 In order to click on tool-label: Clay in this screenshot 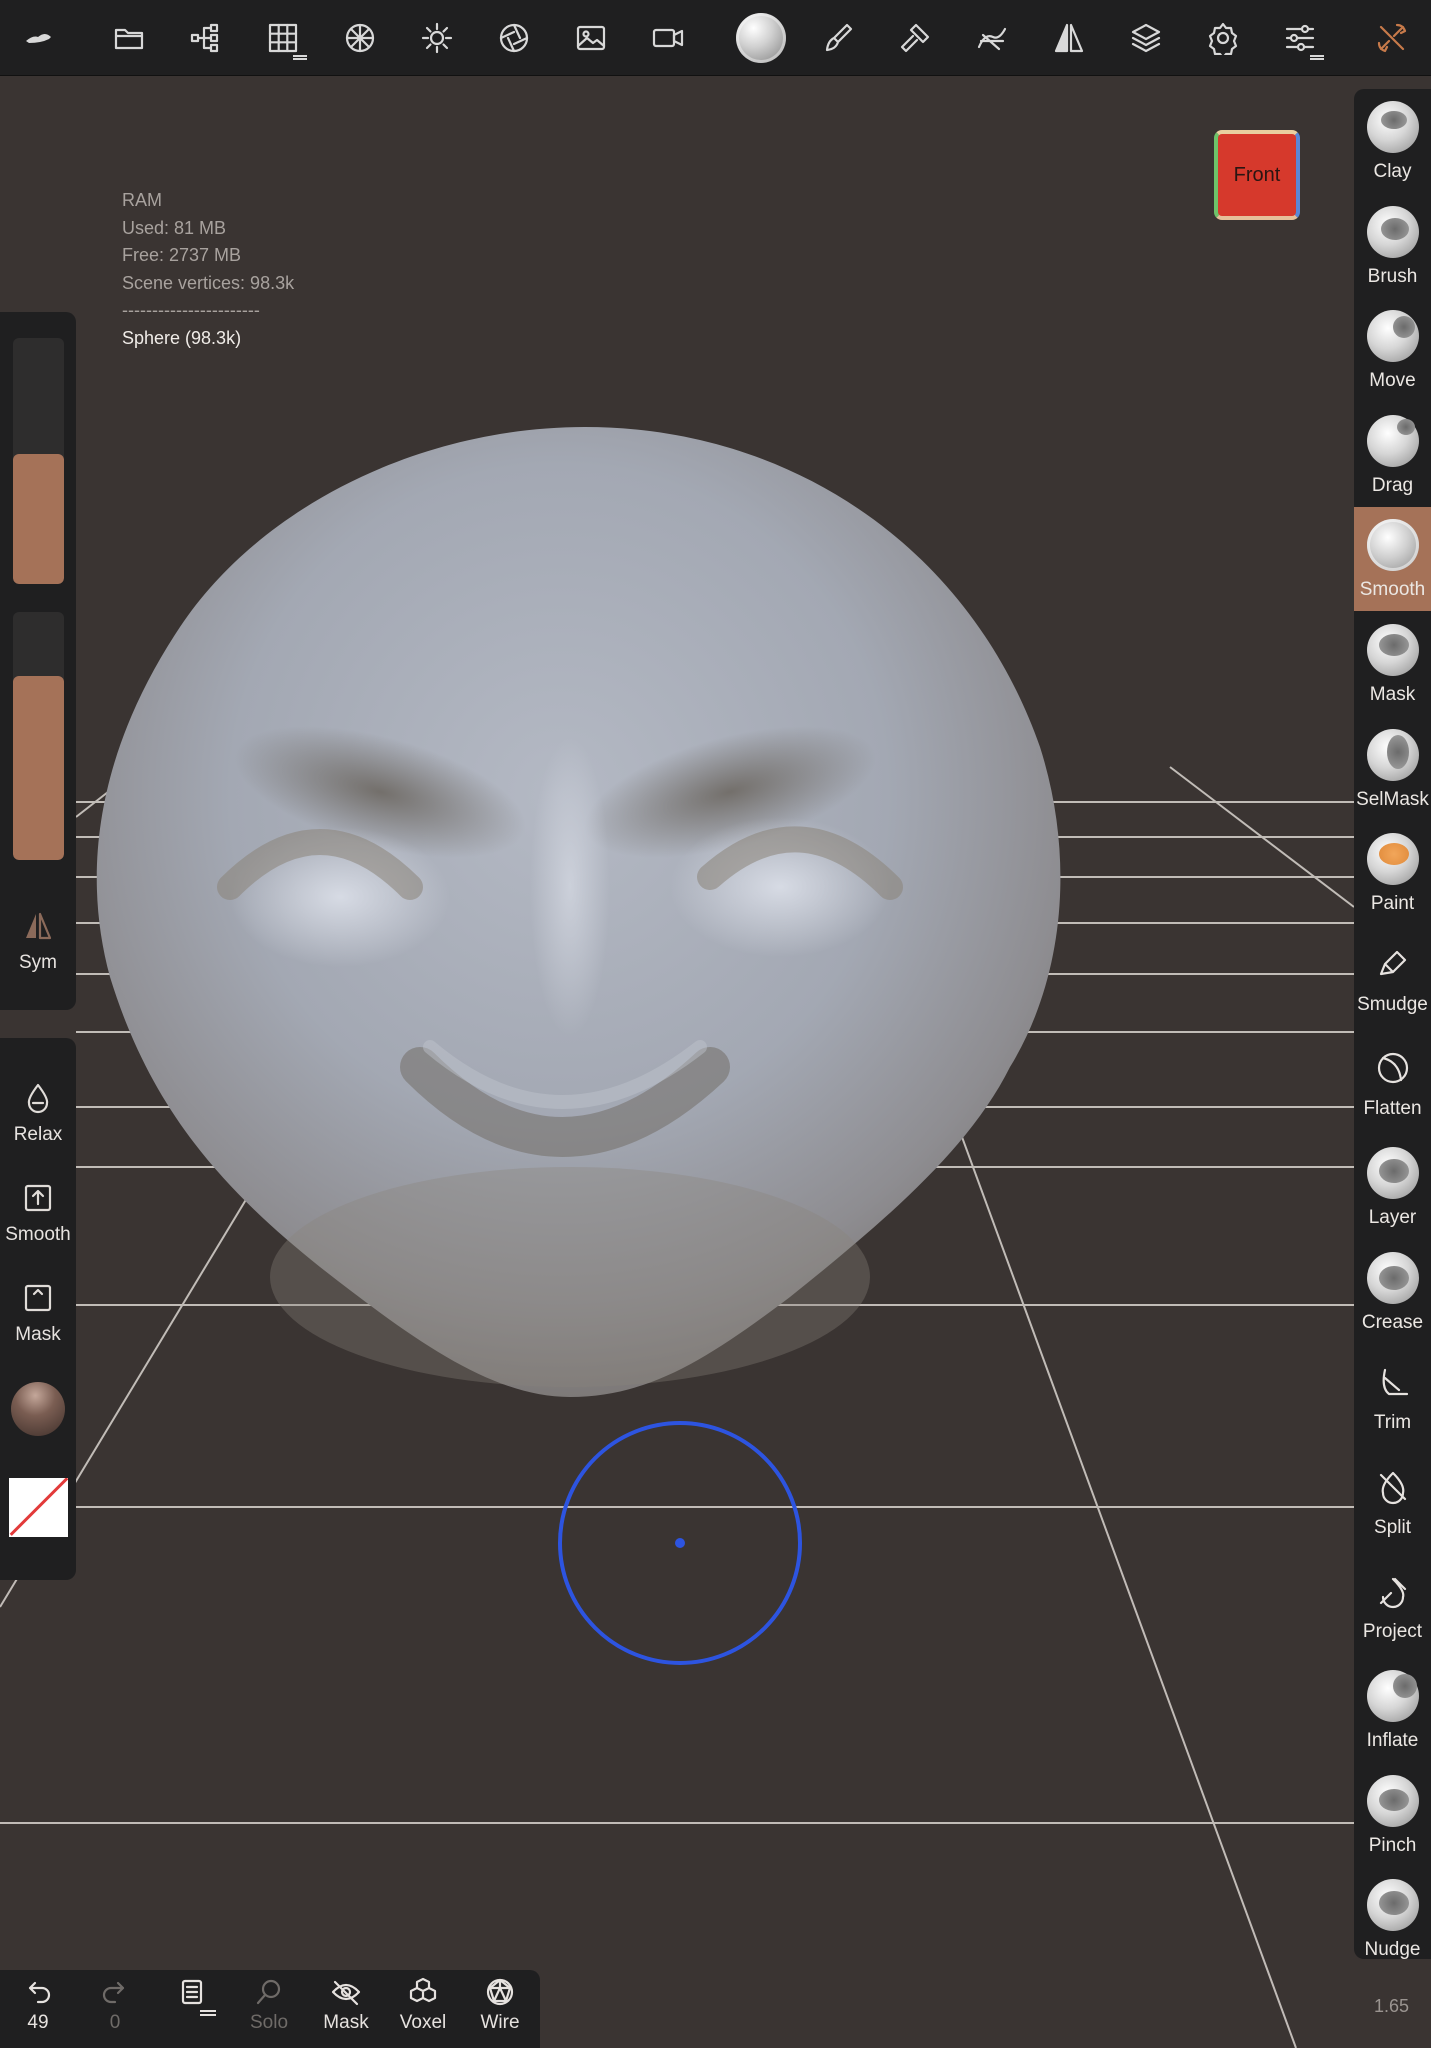, I will do `click(1392, 171)`.